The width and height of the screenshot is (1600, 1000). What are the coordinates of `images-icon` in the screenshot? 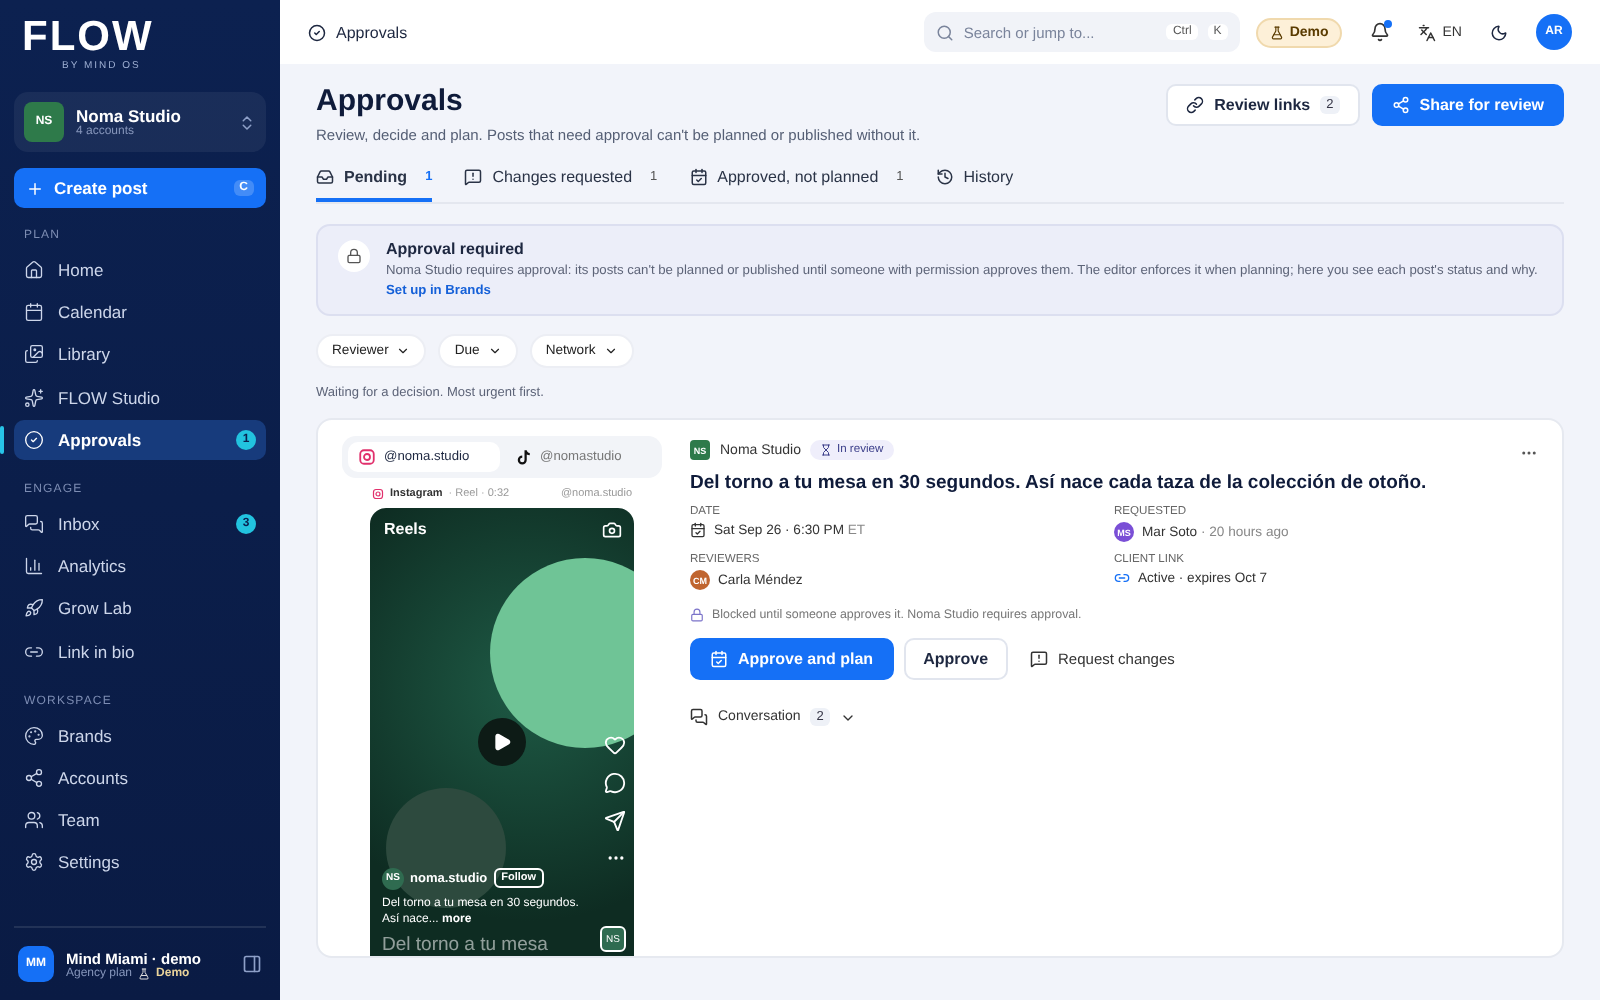 It's located at (34, 354).